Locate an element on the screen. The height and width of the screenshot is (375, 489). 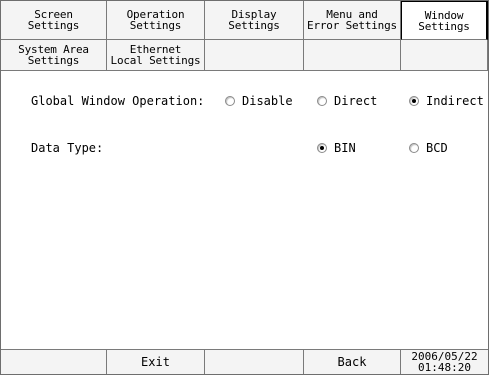
radio-bcd: BCD is located at coordinates (428, 148).